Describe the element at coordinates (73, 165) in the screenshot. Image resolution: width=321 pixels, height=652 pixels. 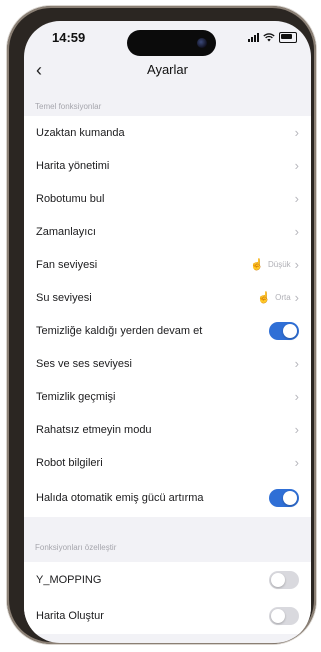
I see `row-label: Harita yönetimi` at that location.